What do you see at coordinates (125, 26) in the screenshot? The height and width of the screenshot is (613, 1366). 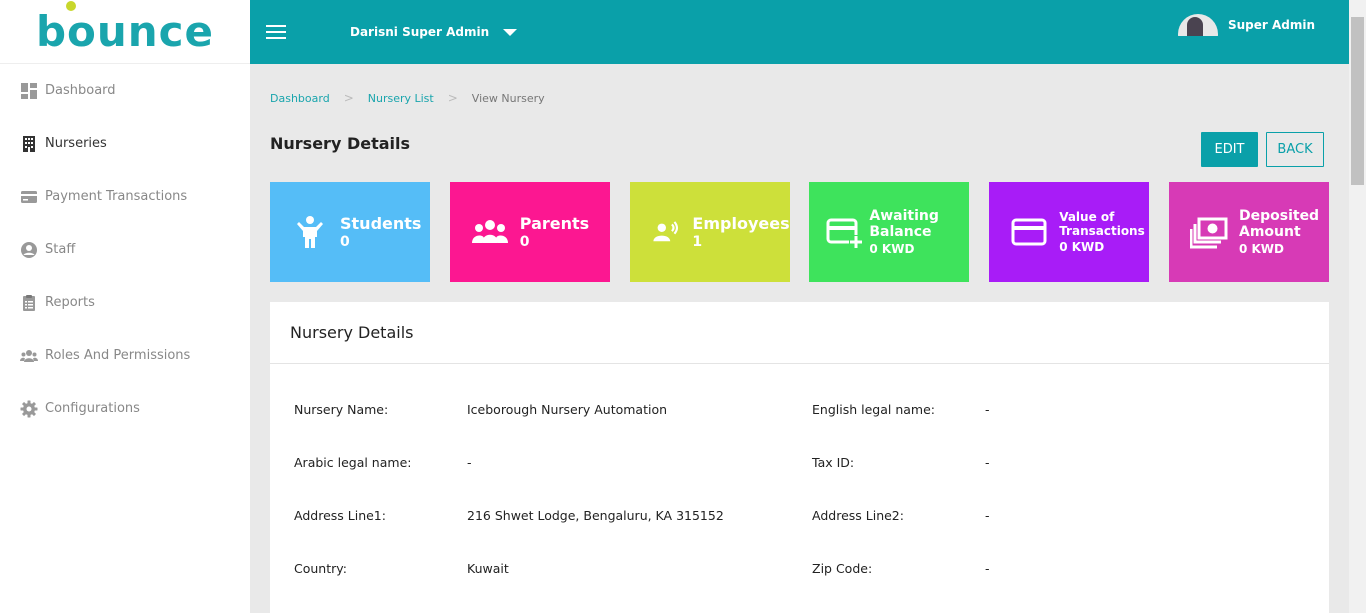 I see `logo: bounce` at bounding box center [125, 26].